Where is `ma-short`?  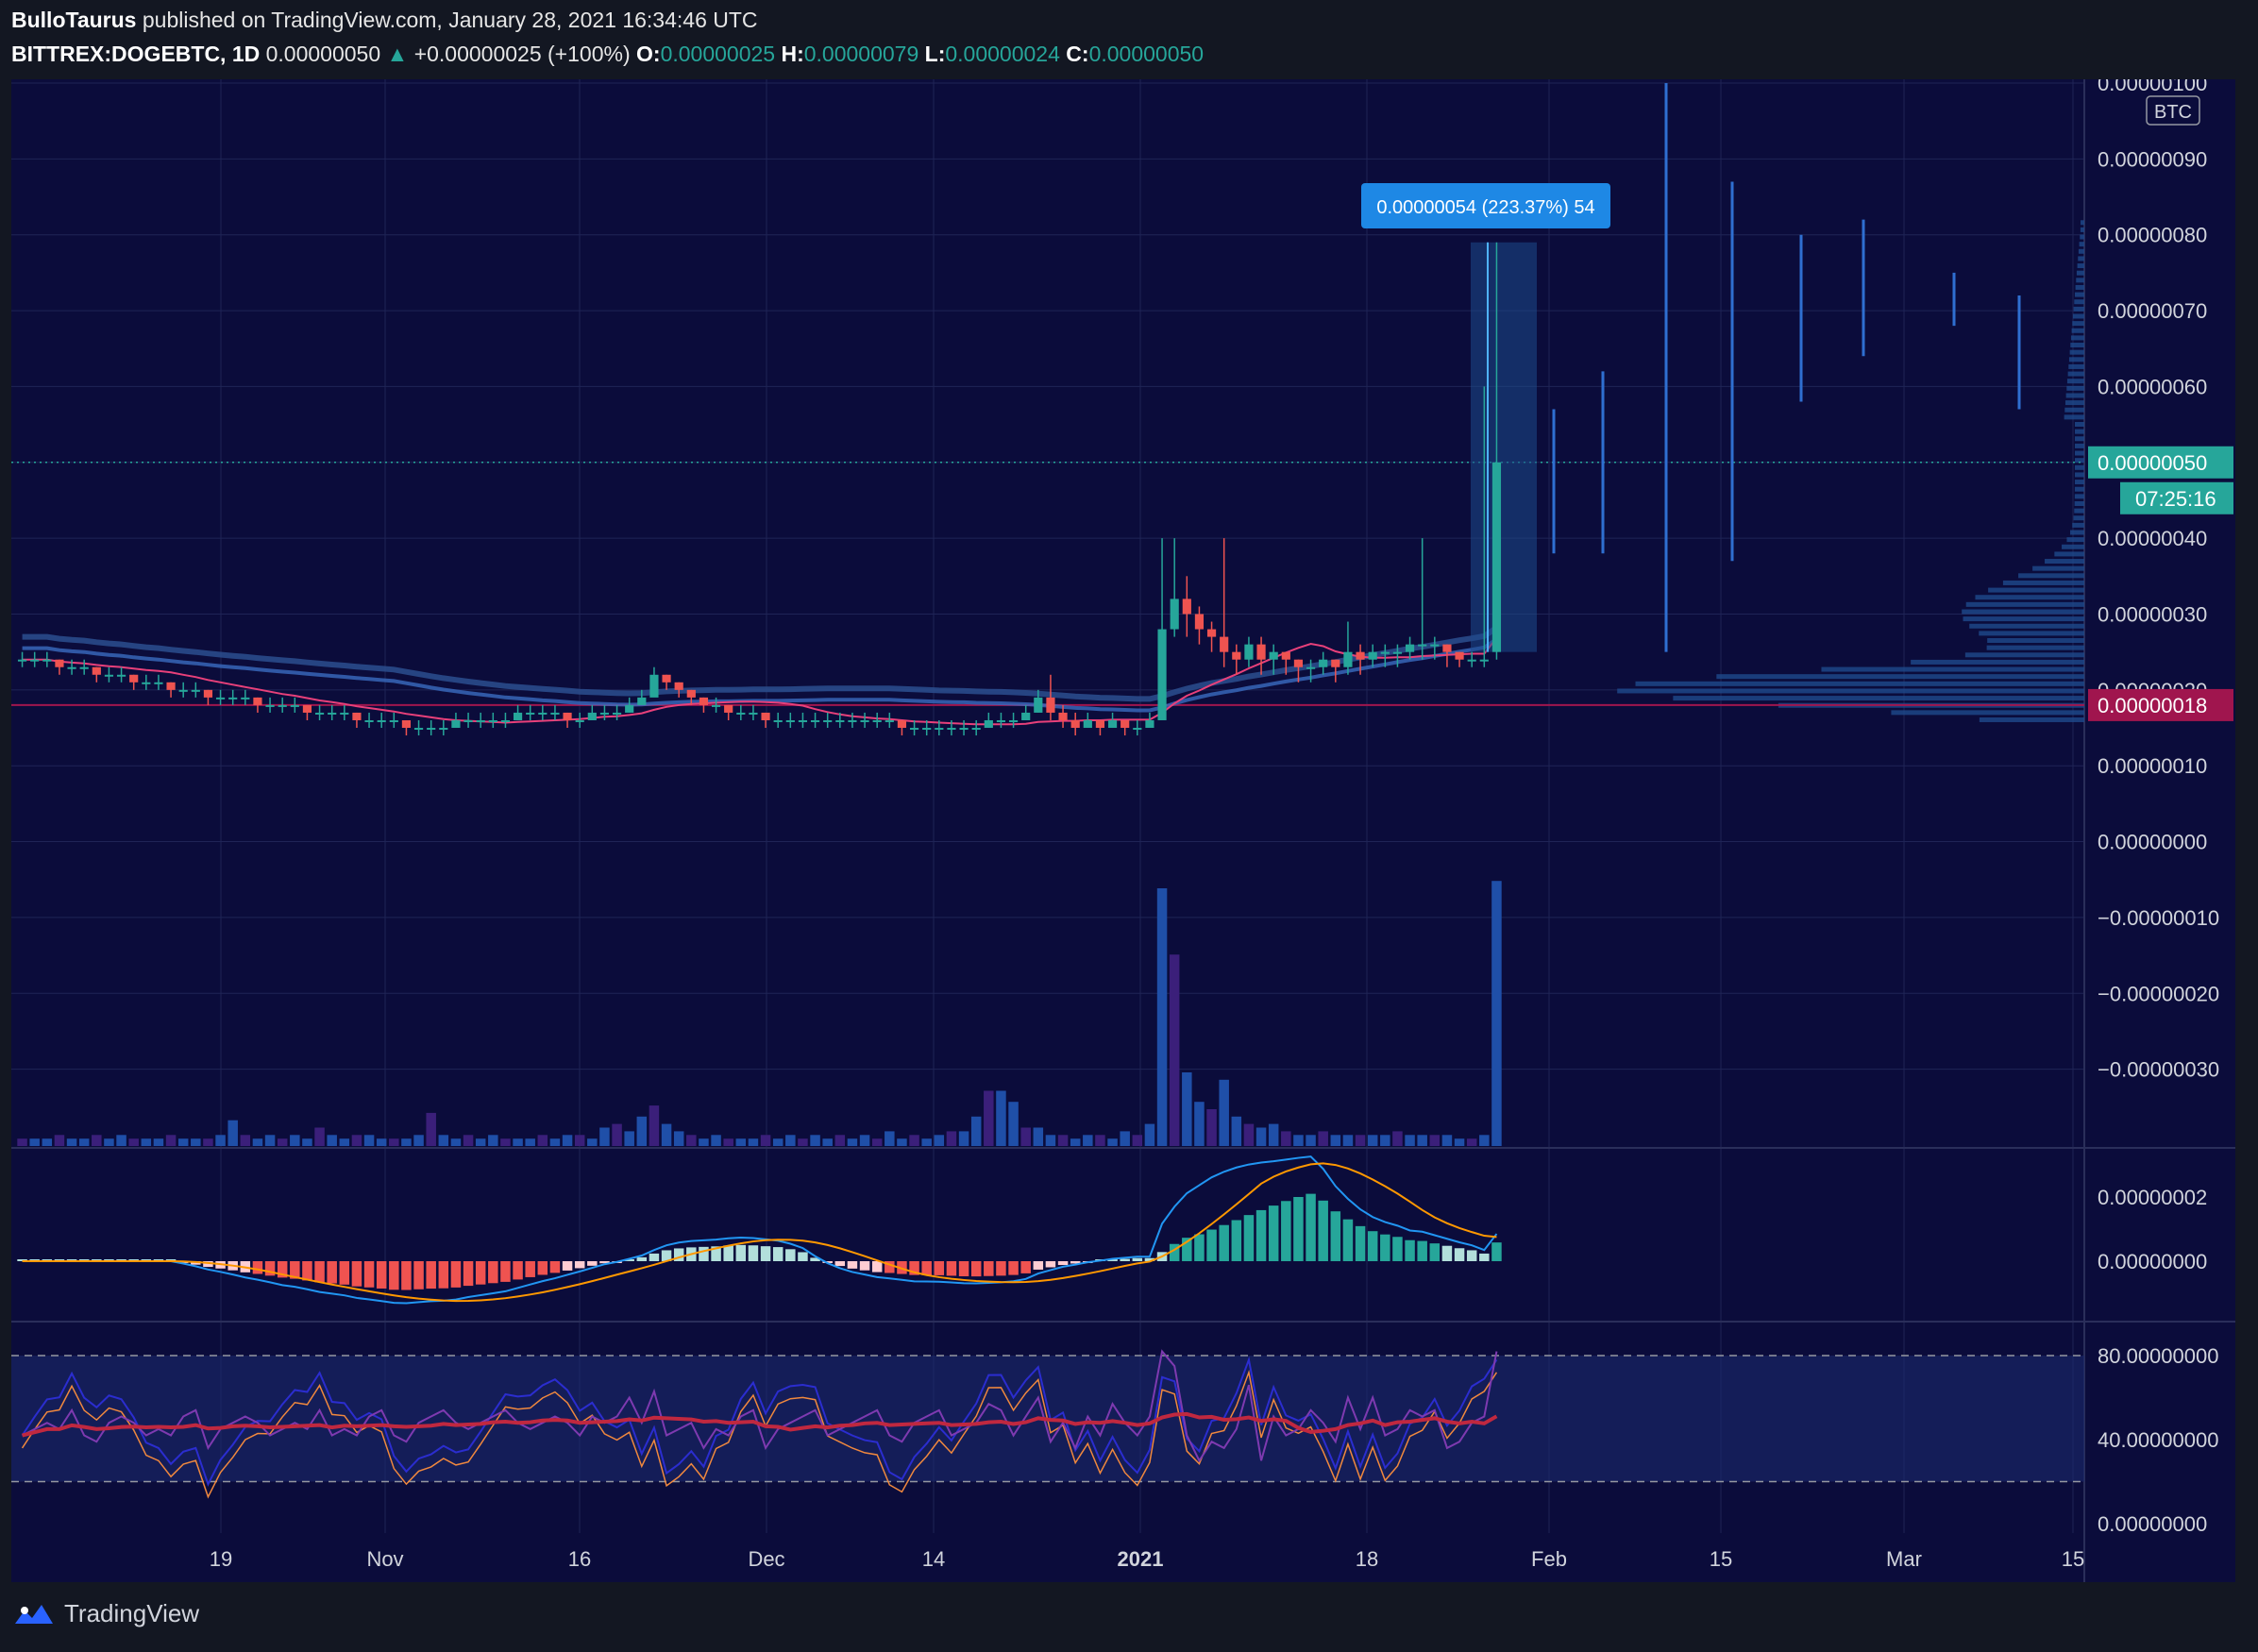
ma-short is located at coordinates (760, 681).